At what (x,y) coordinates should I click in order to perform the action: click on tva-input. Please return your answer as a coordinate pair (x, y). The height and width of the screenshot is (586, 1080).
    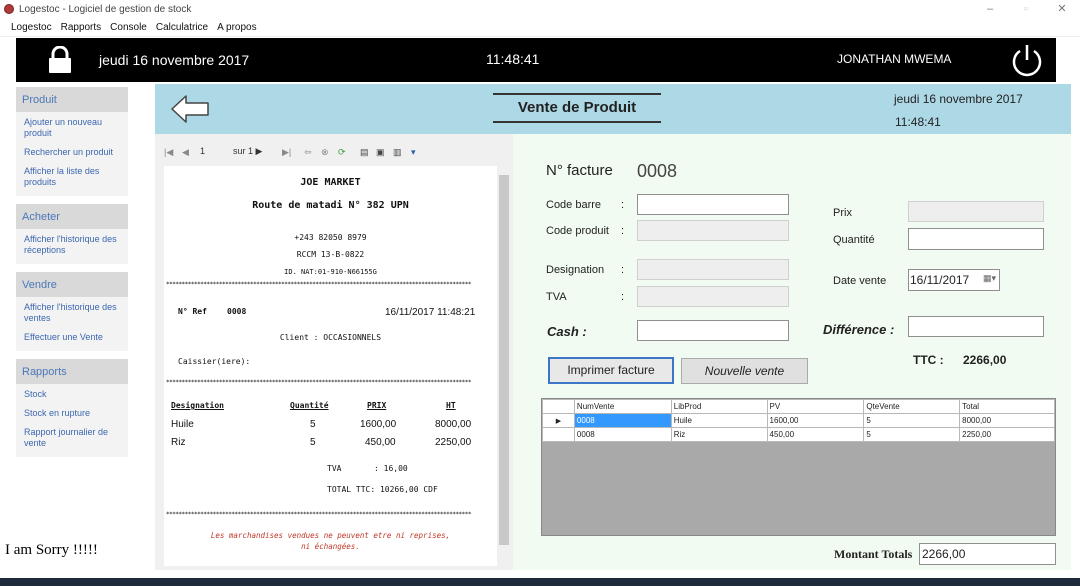
    Looking at the image, I should click on (713, 296).